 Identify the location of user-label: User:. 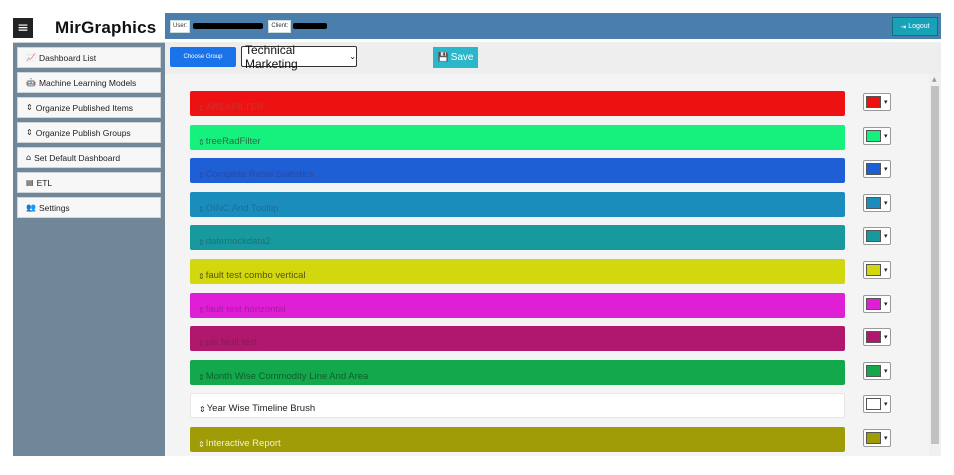
(180, 26).